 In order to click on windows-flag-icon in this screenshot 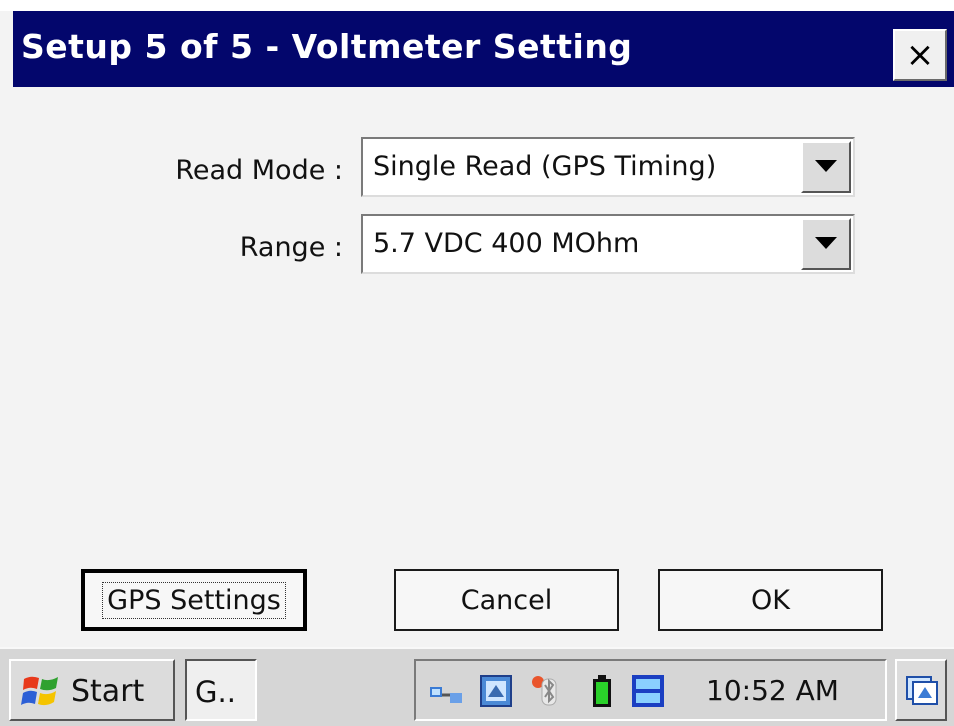, I will do `click(39, 691)`.